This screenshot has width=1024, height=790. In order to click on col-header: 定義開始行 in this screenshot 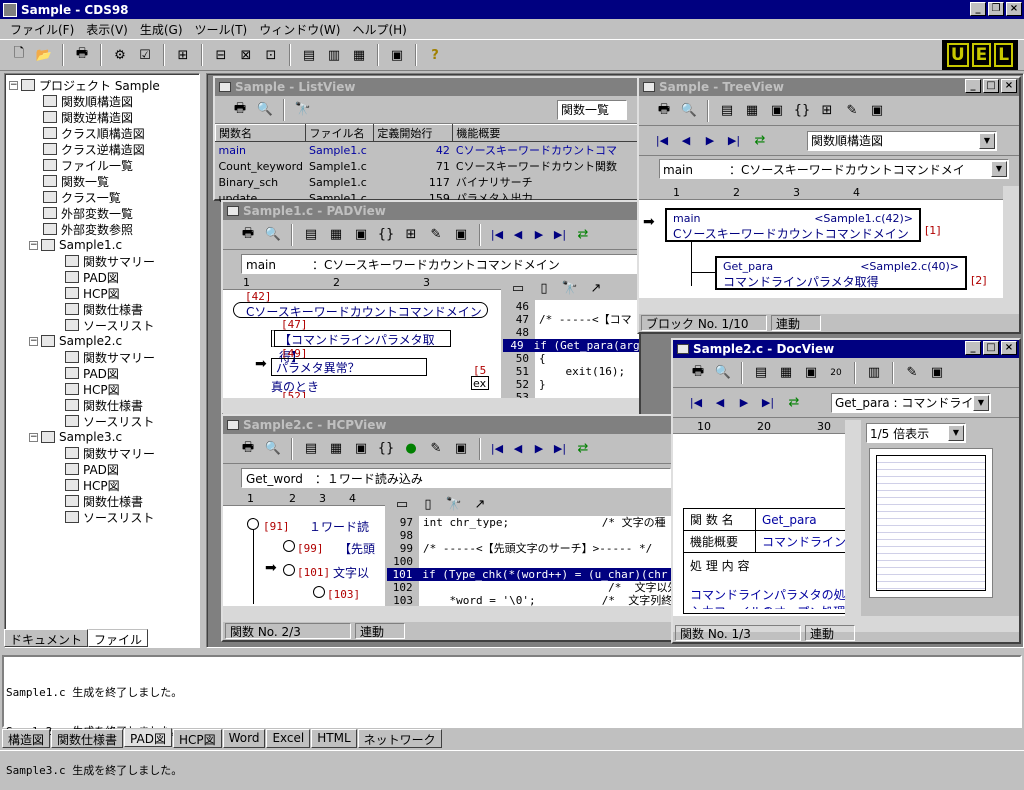, I will do `click(413, 133)`.